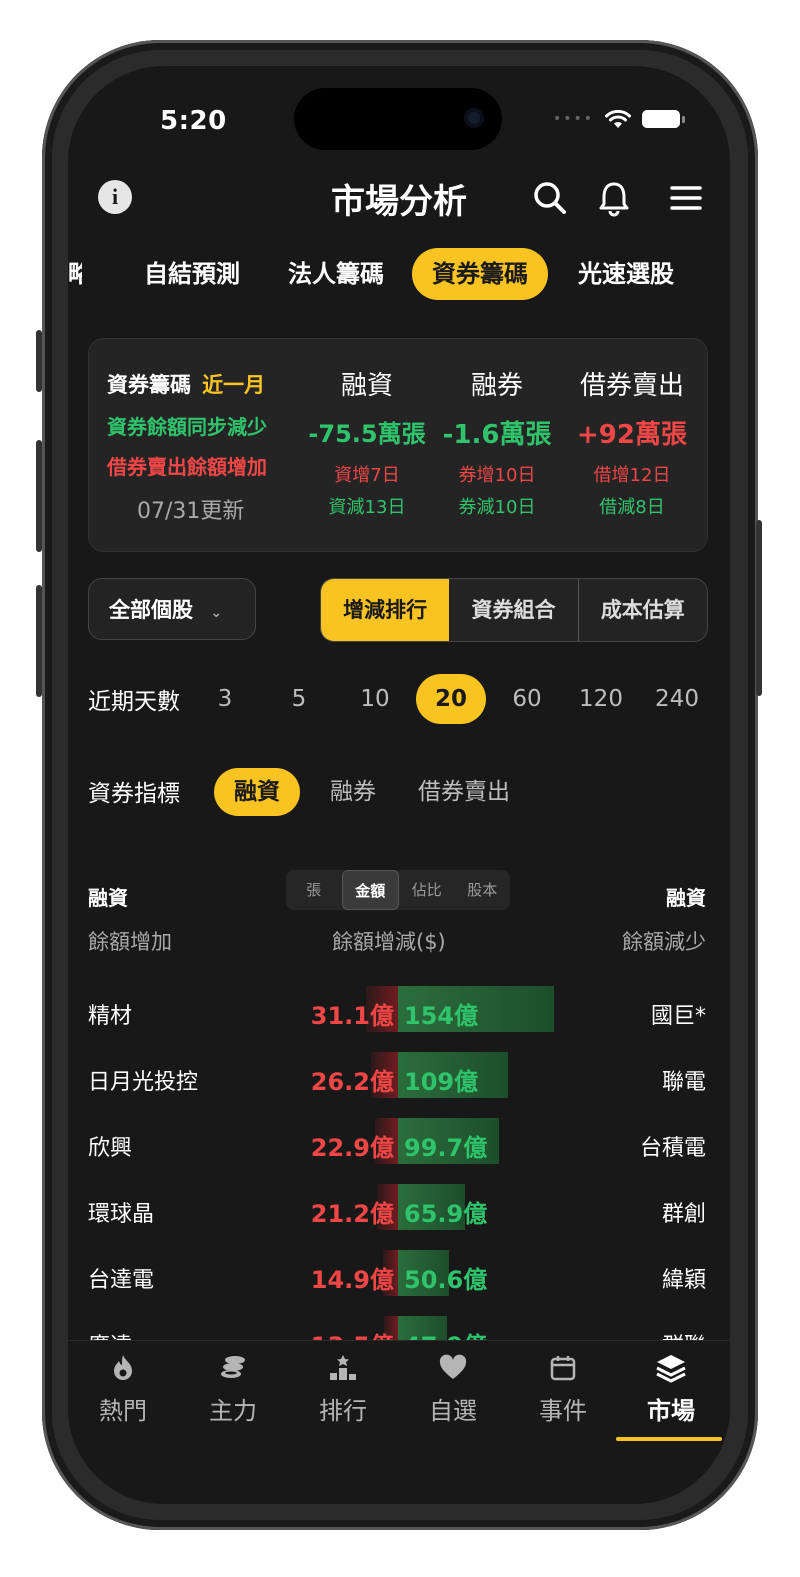  Describe the element at coordinates (121, 1214) in the screenshot. I see `increase-stock-name: 環球晶` at that location.